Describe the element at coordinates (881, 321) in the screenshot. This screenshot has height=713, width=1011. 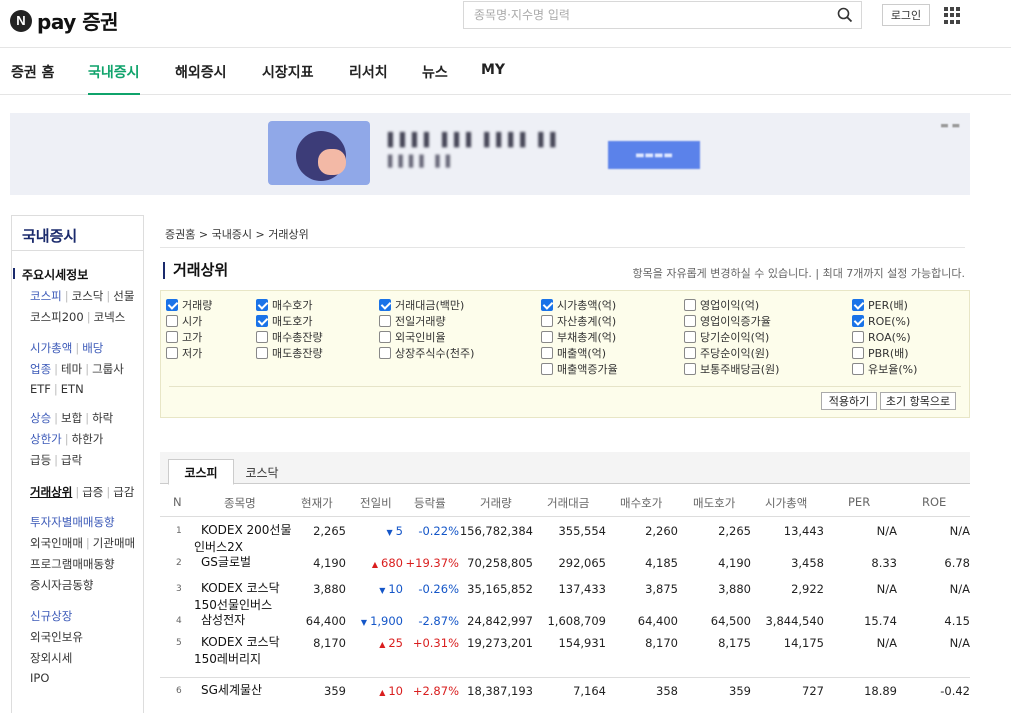
I see `option-ROE(%): ROE(%)` at that location.